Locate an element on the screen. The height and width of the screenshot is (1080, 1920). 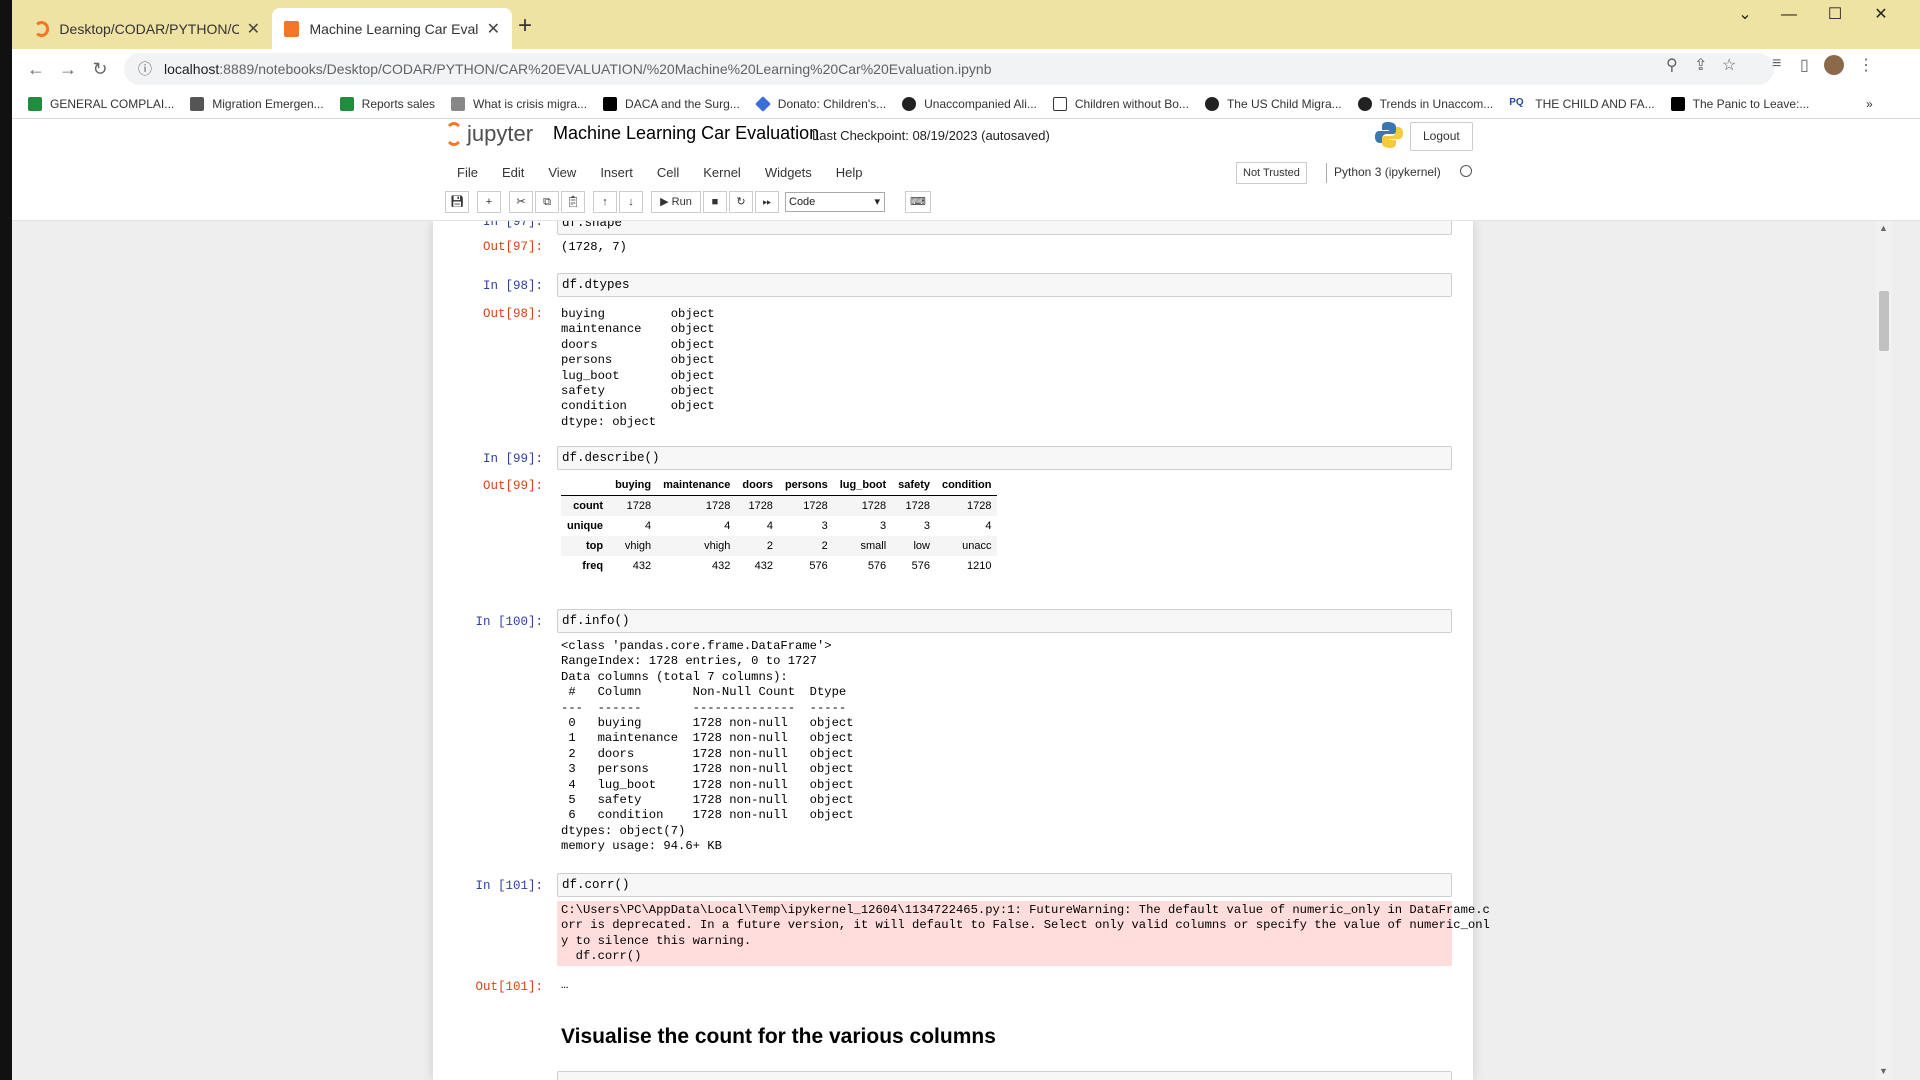
new-tab-icon: + is located at coordinates (525, 26).